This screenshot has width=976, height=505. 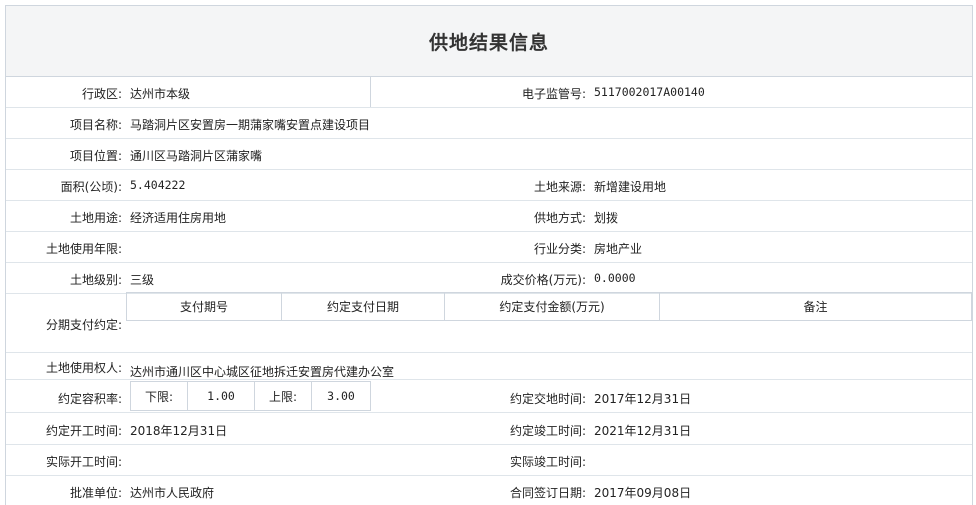 What do you see at coordinates (196, 156) in the screenshot?
I see `project-location-value: 通川区马踏洞片区蒲家嘴` at bounding box center [196, 156].